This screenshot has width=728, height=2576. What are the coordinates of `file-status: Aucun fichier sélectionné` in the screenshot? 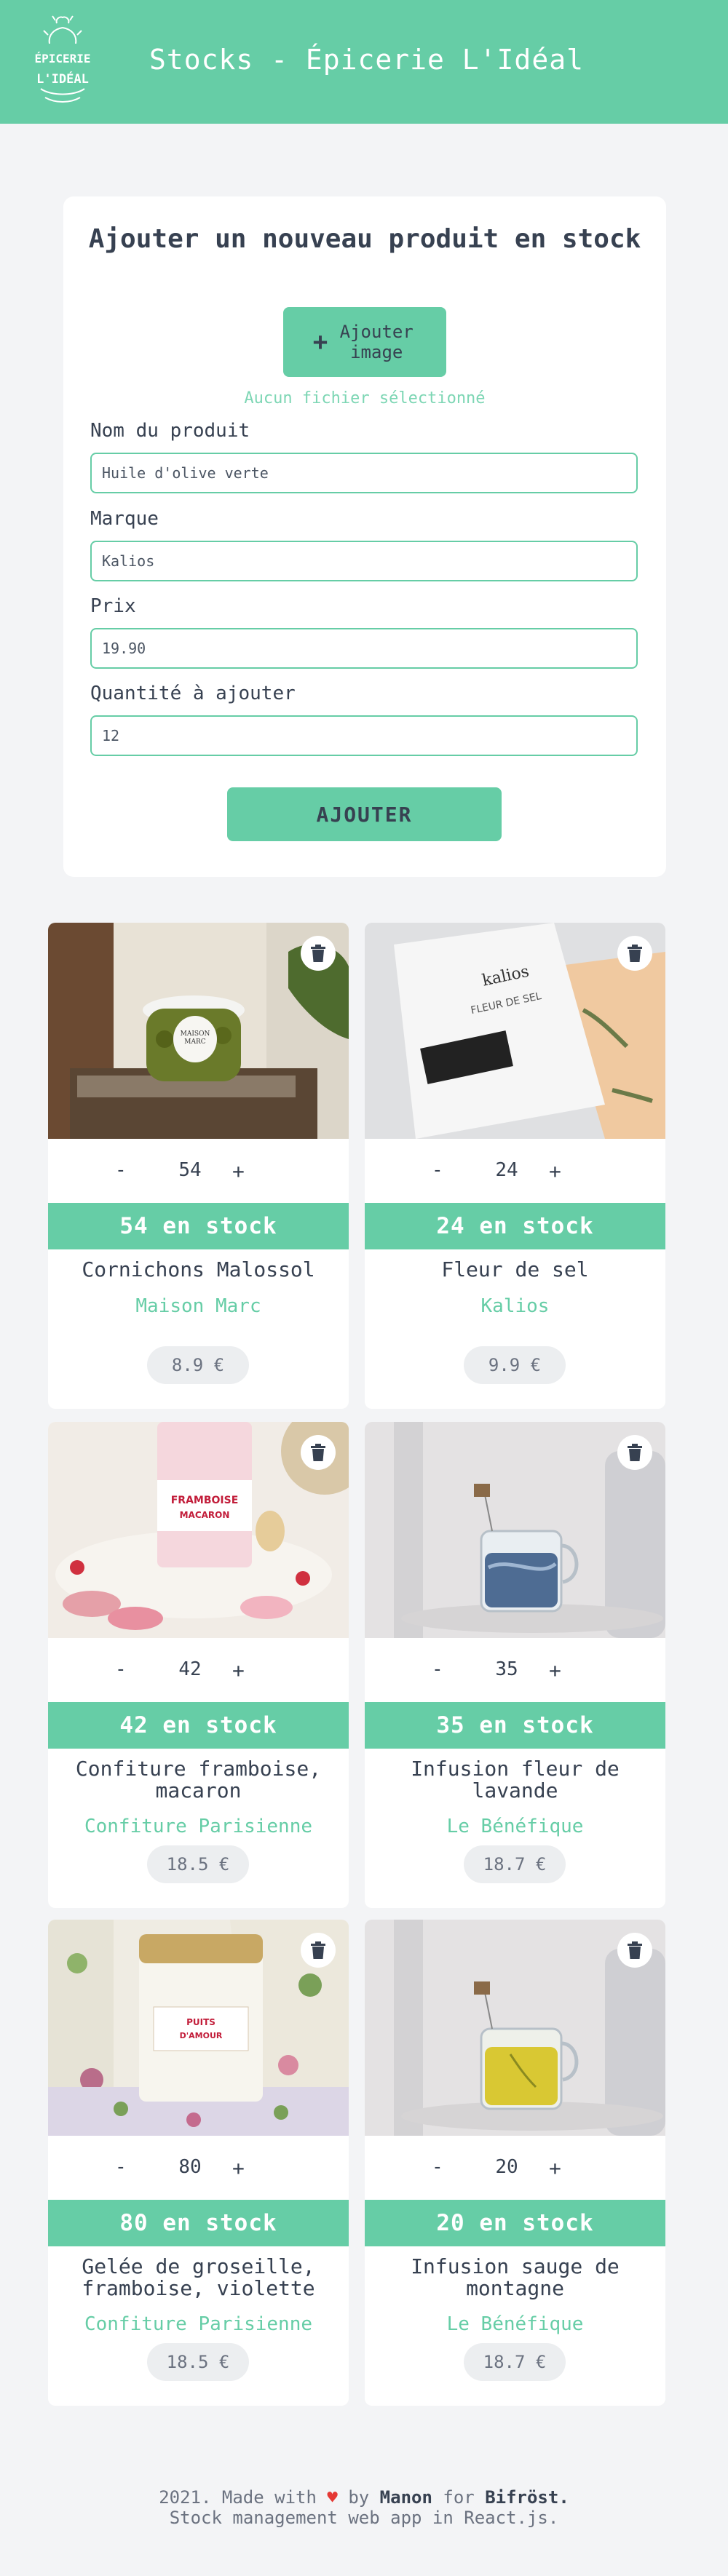 It's located at (365, 398).